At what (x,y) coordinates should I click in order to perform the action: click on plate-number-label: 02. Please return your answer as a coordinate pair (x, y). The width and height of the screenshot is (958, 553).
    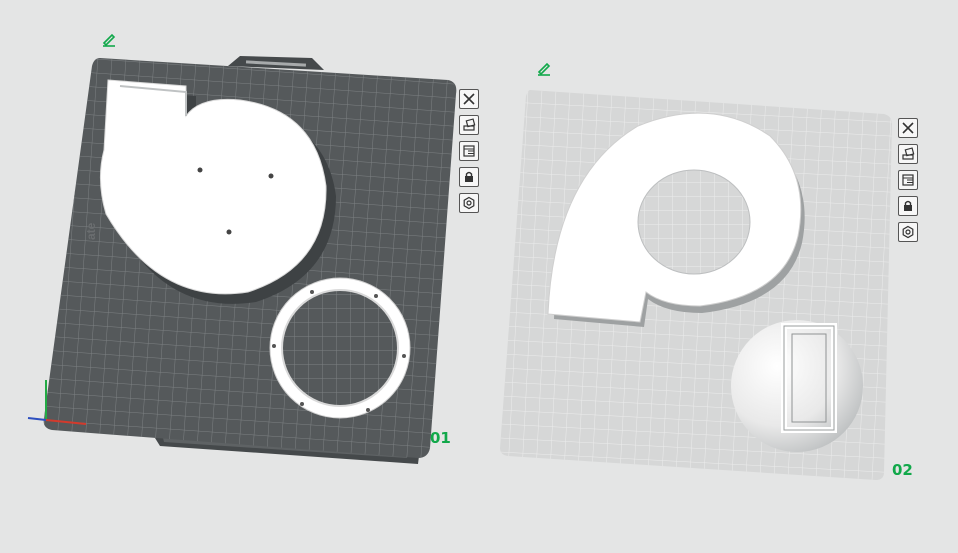
    Looking at the image, I should click on (902, 470).